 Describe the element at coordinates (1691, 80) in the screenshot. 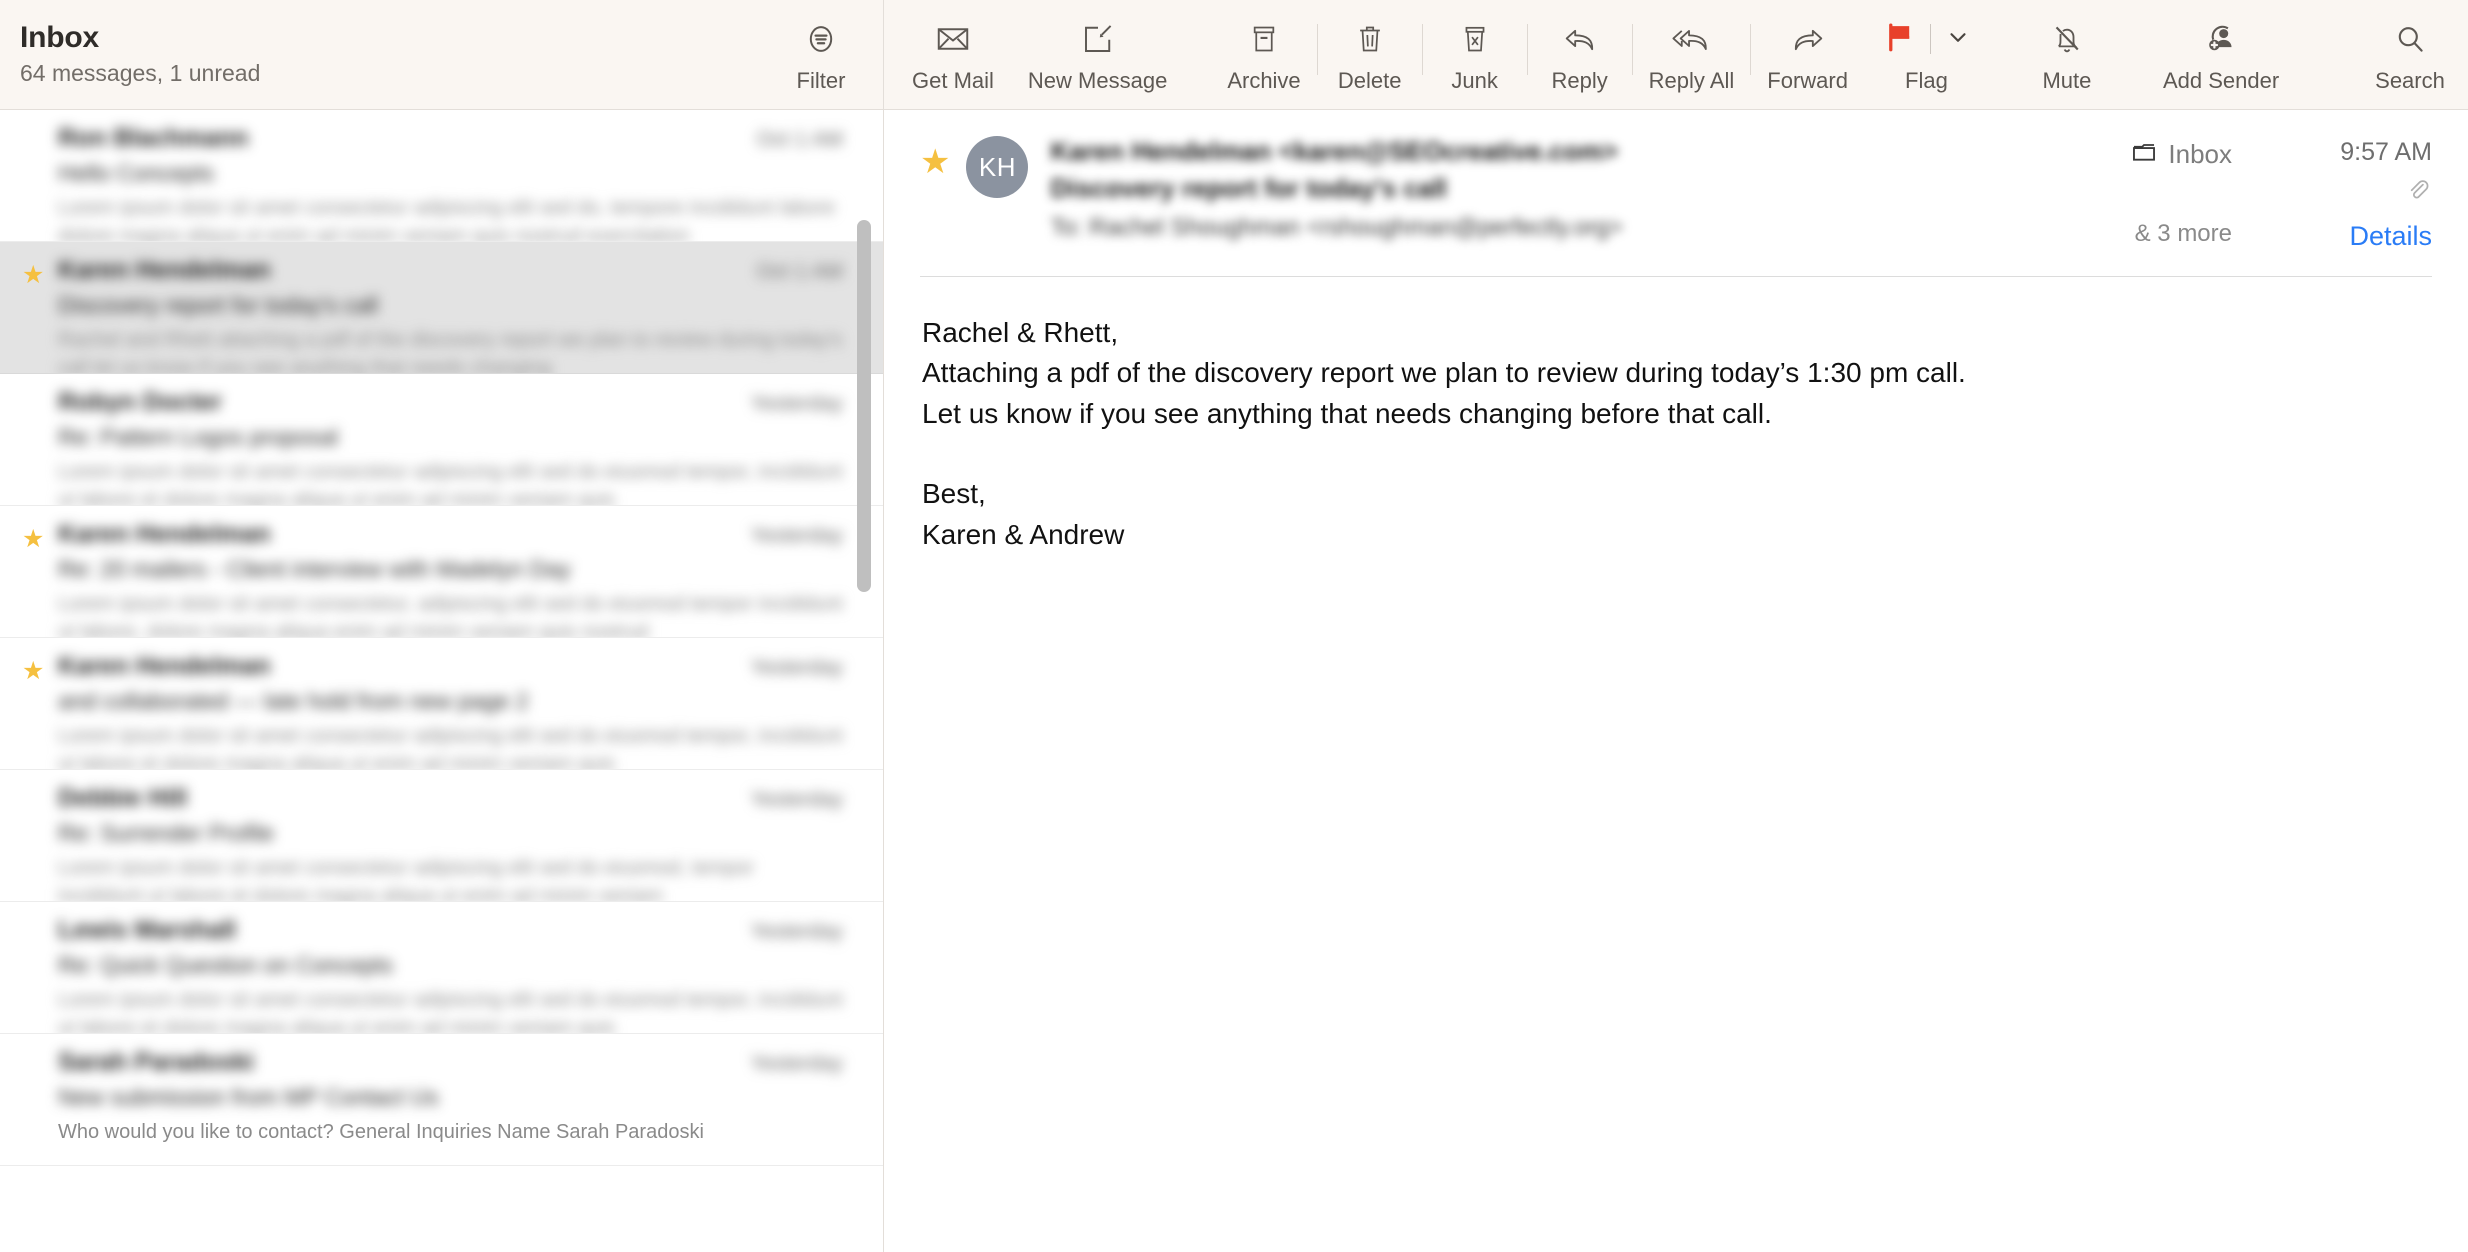

I see `reply-all-label: Reply All` at that location.